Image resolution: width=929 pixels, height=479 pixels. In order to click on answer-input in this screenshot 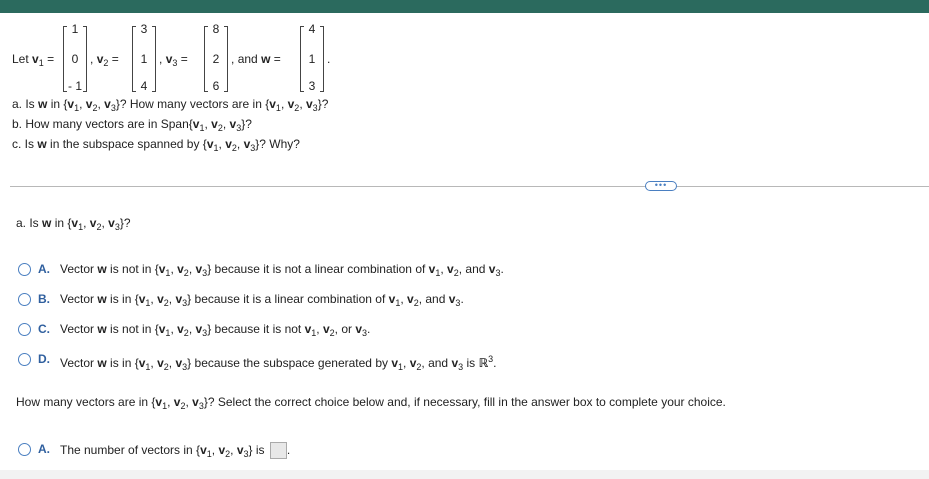, I will do `click(278, 450)`.